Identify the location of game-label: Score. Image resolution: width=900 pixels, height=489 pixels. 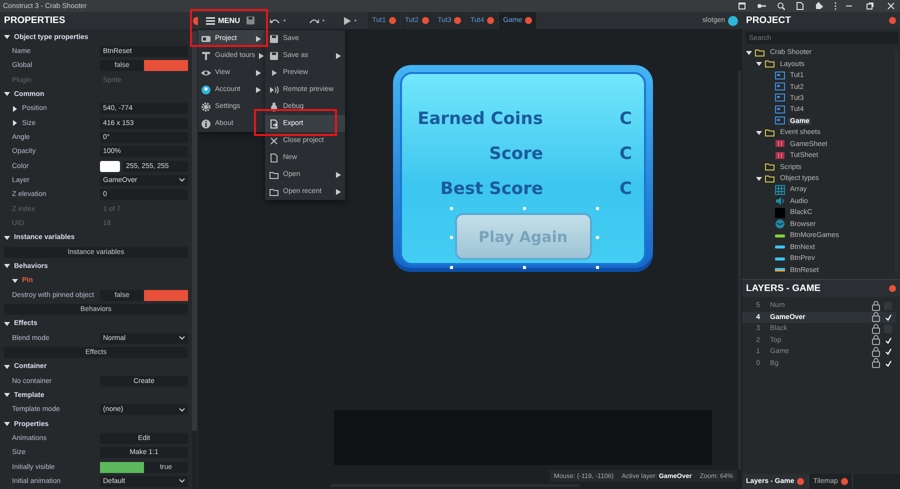
(515, 154).